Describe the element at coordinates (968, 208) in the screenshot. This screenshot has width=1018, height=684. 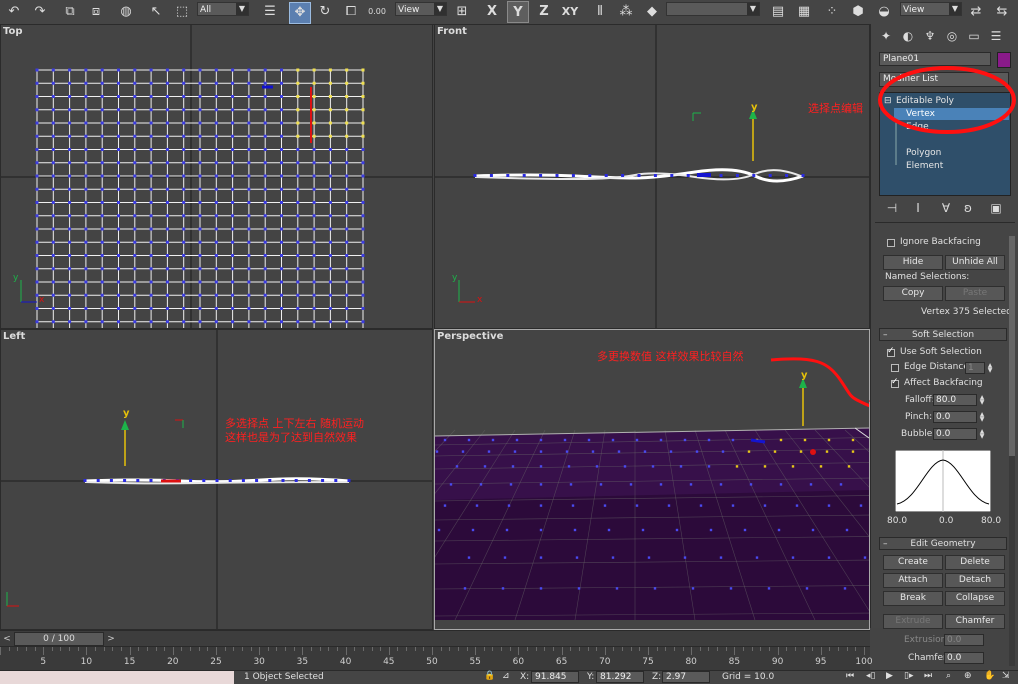
I see `remove-modifier-icon: ʚ` at that location.